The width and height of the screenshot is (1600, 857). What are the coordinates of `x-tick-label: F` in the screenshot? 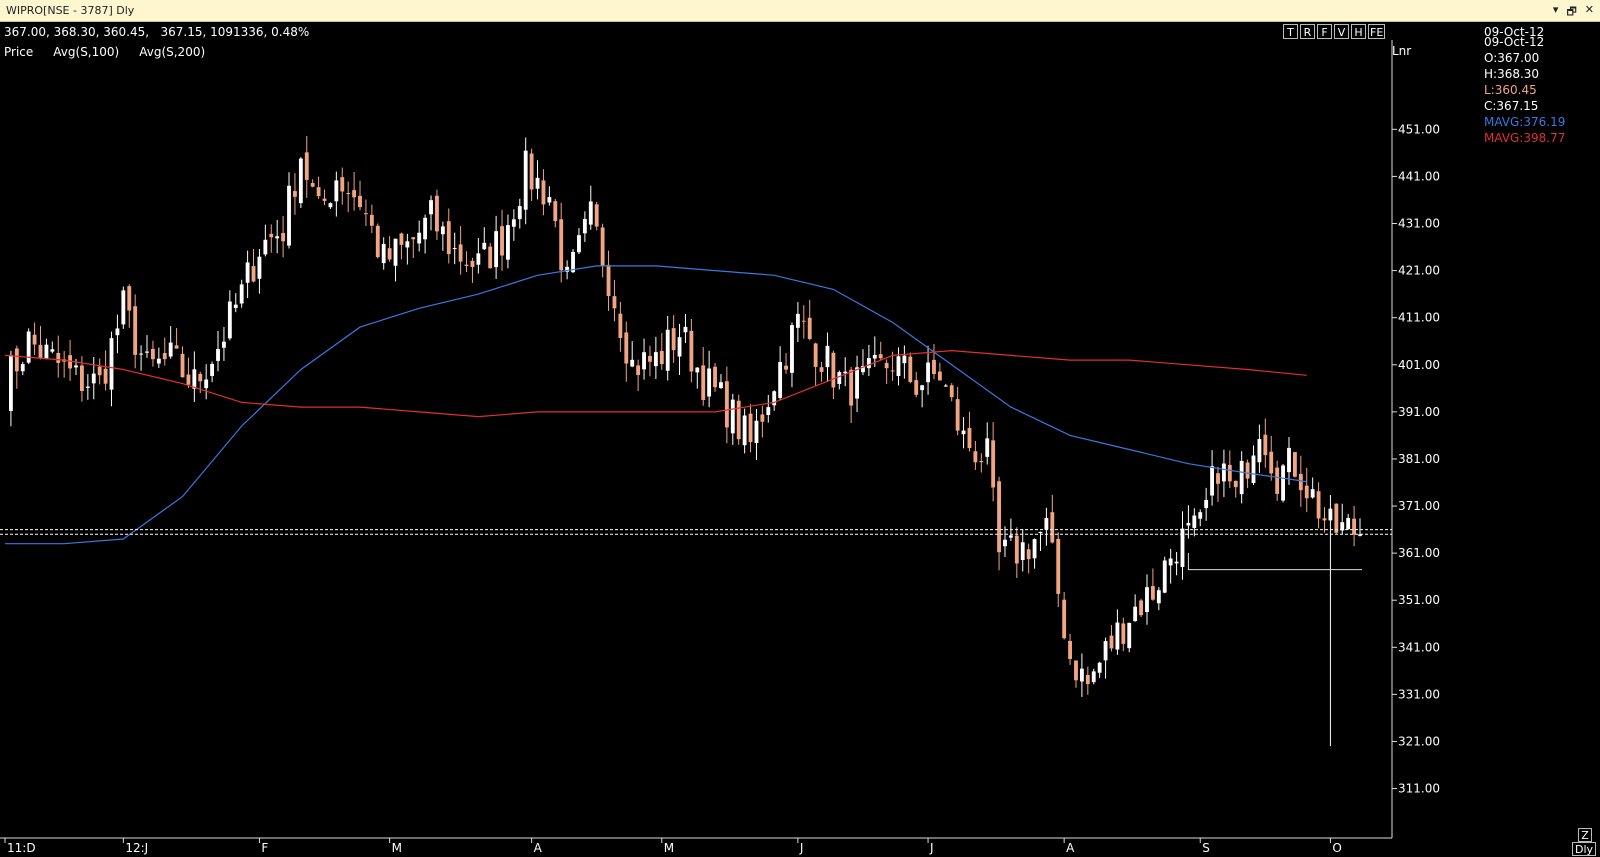 It's located at (264, 848).